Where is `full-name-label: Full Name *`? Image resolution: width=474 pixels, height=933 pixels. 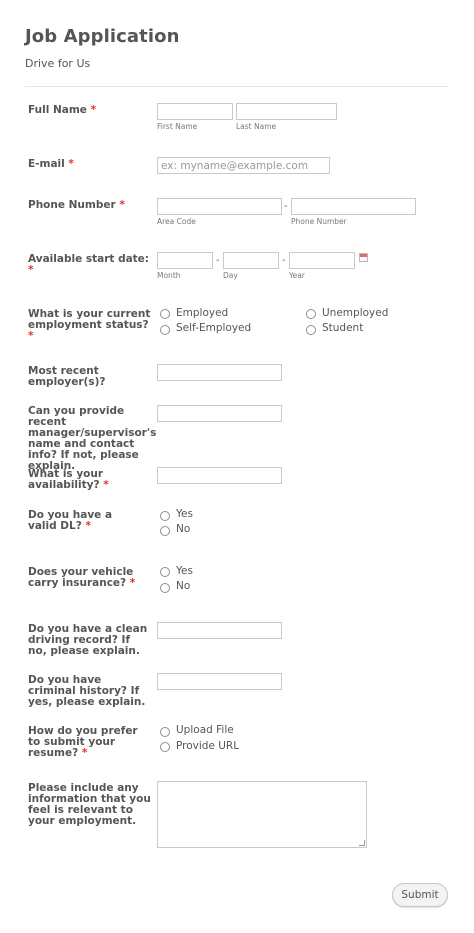
full-name-label: Full Name * is located at coordinates (62, 110).